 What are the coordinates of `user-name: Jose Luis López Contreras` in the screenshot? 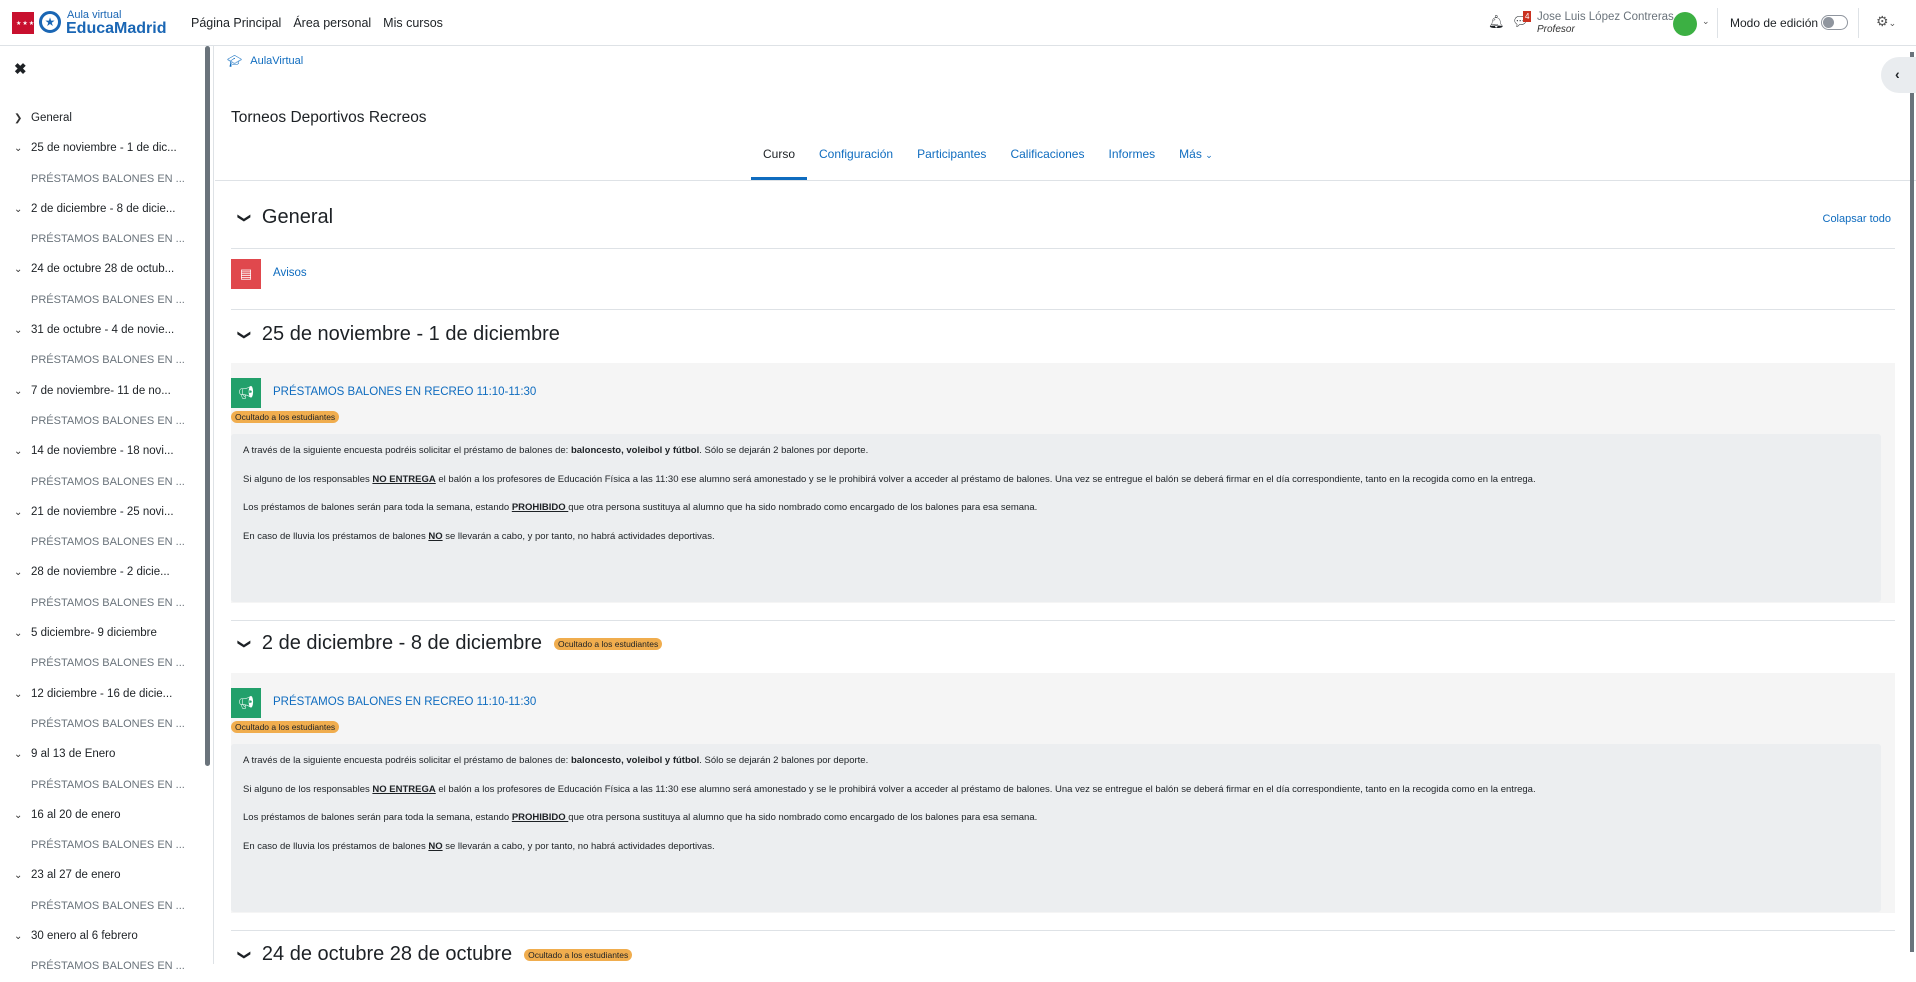 It's located at (1605, 17).